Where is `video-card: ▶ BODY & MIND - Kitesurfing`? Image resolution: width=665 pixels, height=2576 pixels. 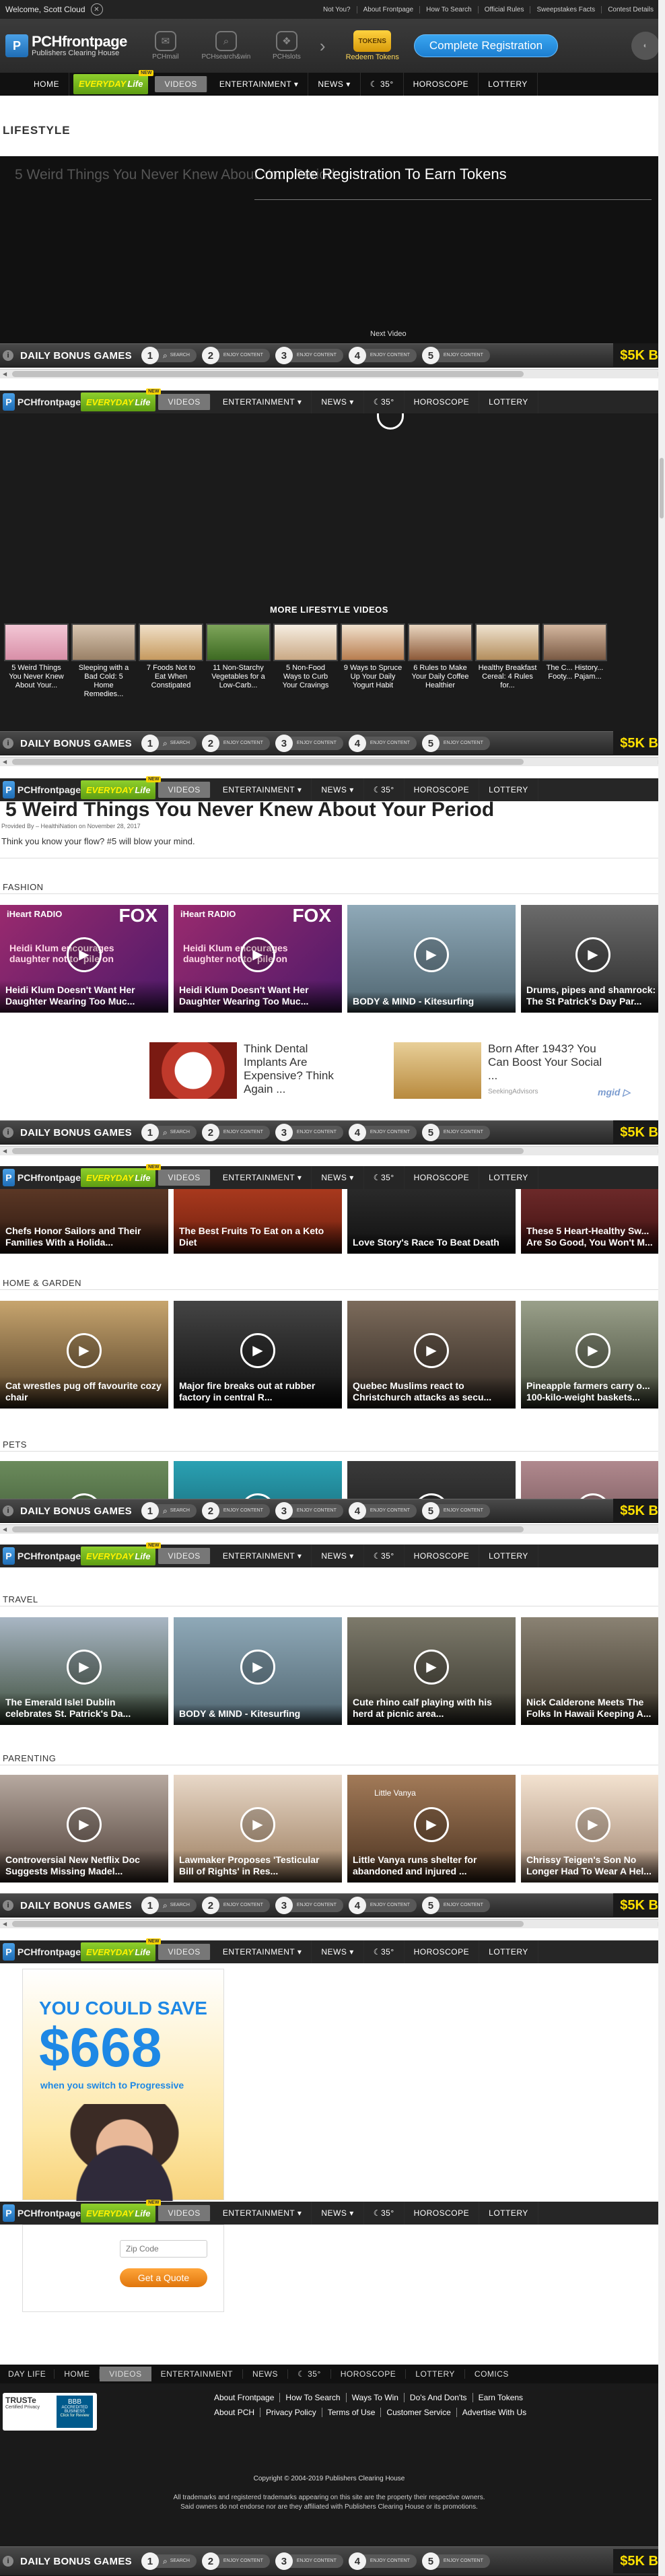 video-card: ▶ BODY & MIND - Kitesurfing is located at coordinates (258, 1671).